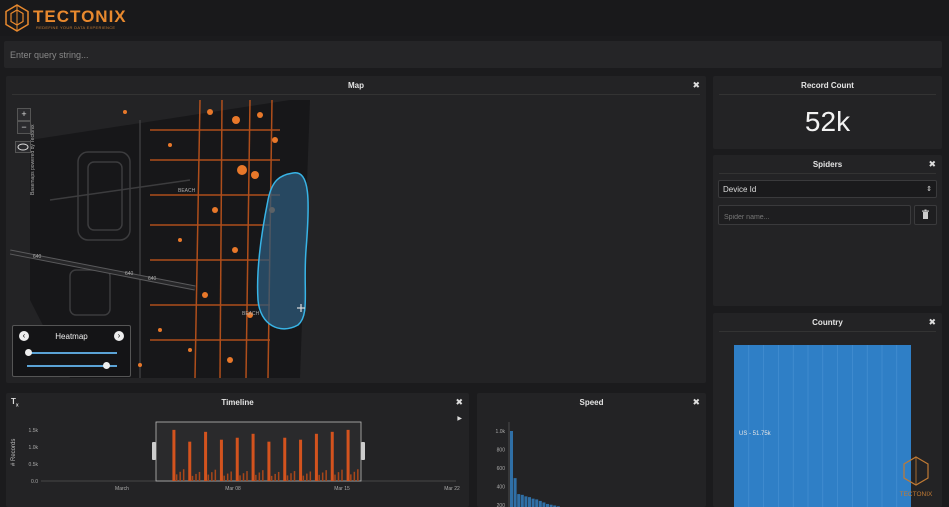 The width and height of the screenshot is (949, 507). What do you see at coordinates (33, 159) in the screenshot?
I see `map-attribution: Basemaps powered by Tectonix` at bounding box center [33, 159].